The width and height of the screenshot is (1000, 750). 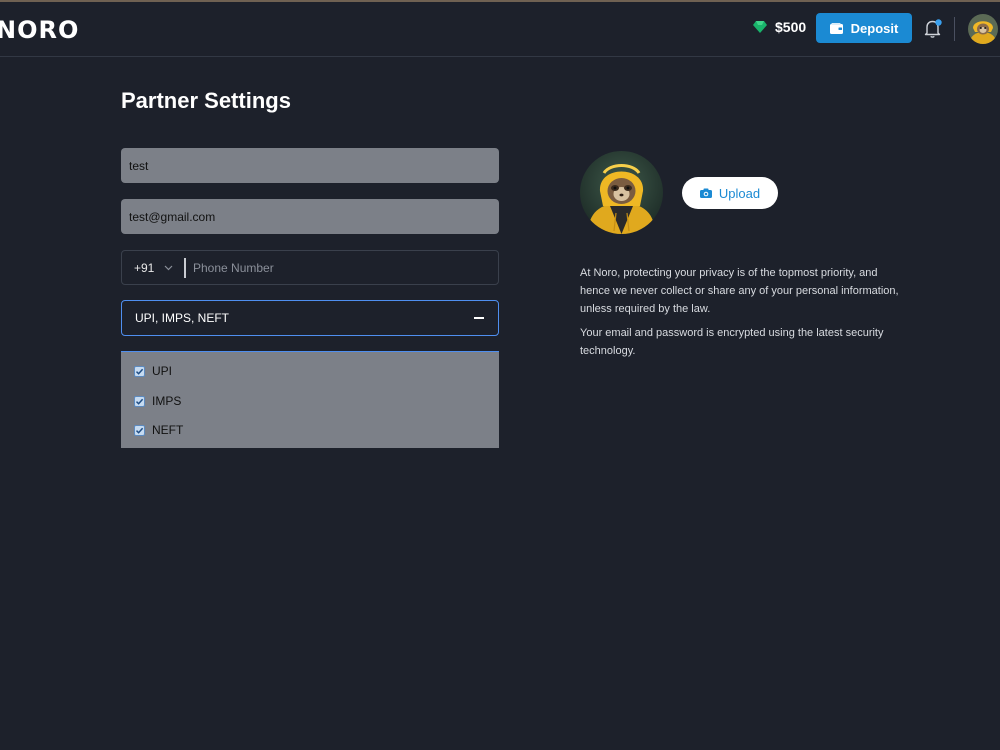 I want to click on upload-label: Upload, so click(x=739, y=193).